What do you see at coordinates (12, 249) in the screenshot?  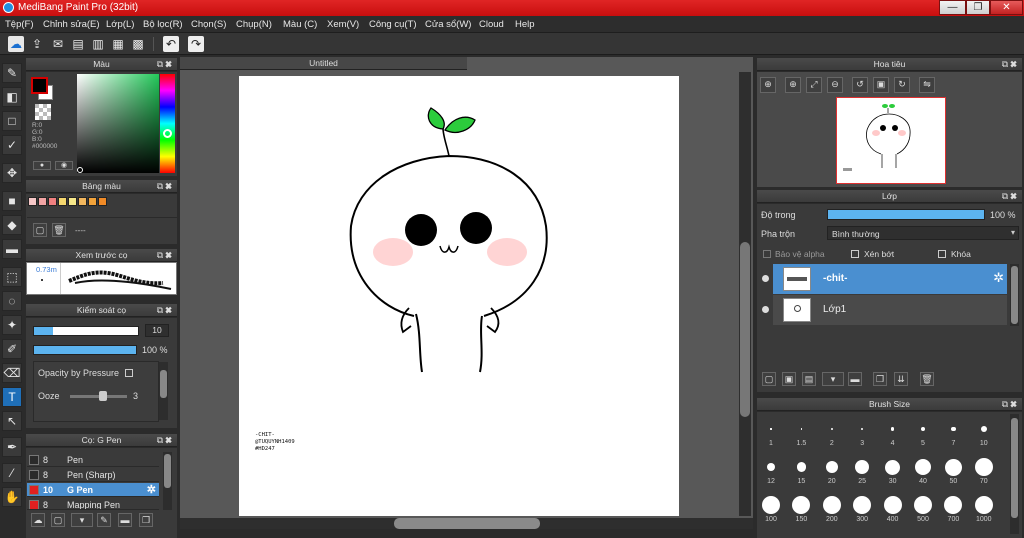 I see `gradient-icon: ▬` at bounding box center [12, 249].